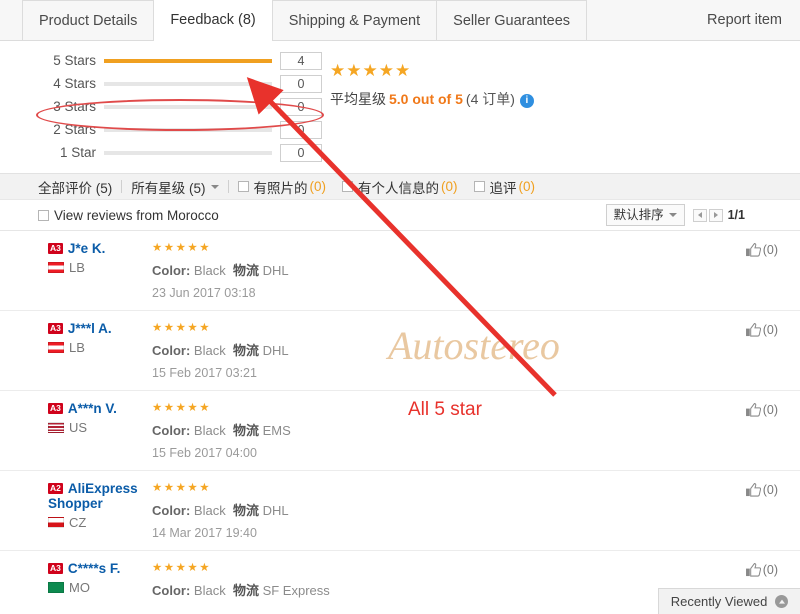  What do you see at coordinates (74, 60) in the screenshot?
I see `rating-label-5: 5 Stars` at bounding box center [74, 60].